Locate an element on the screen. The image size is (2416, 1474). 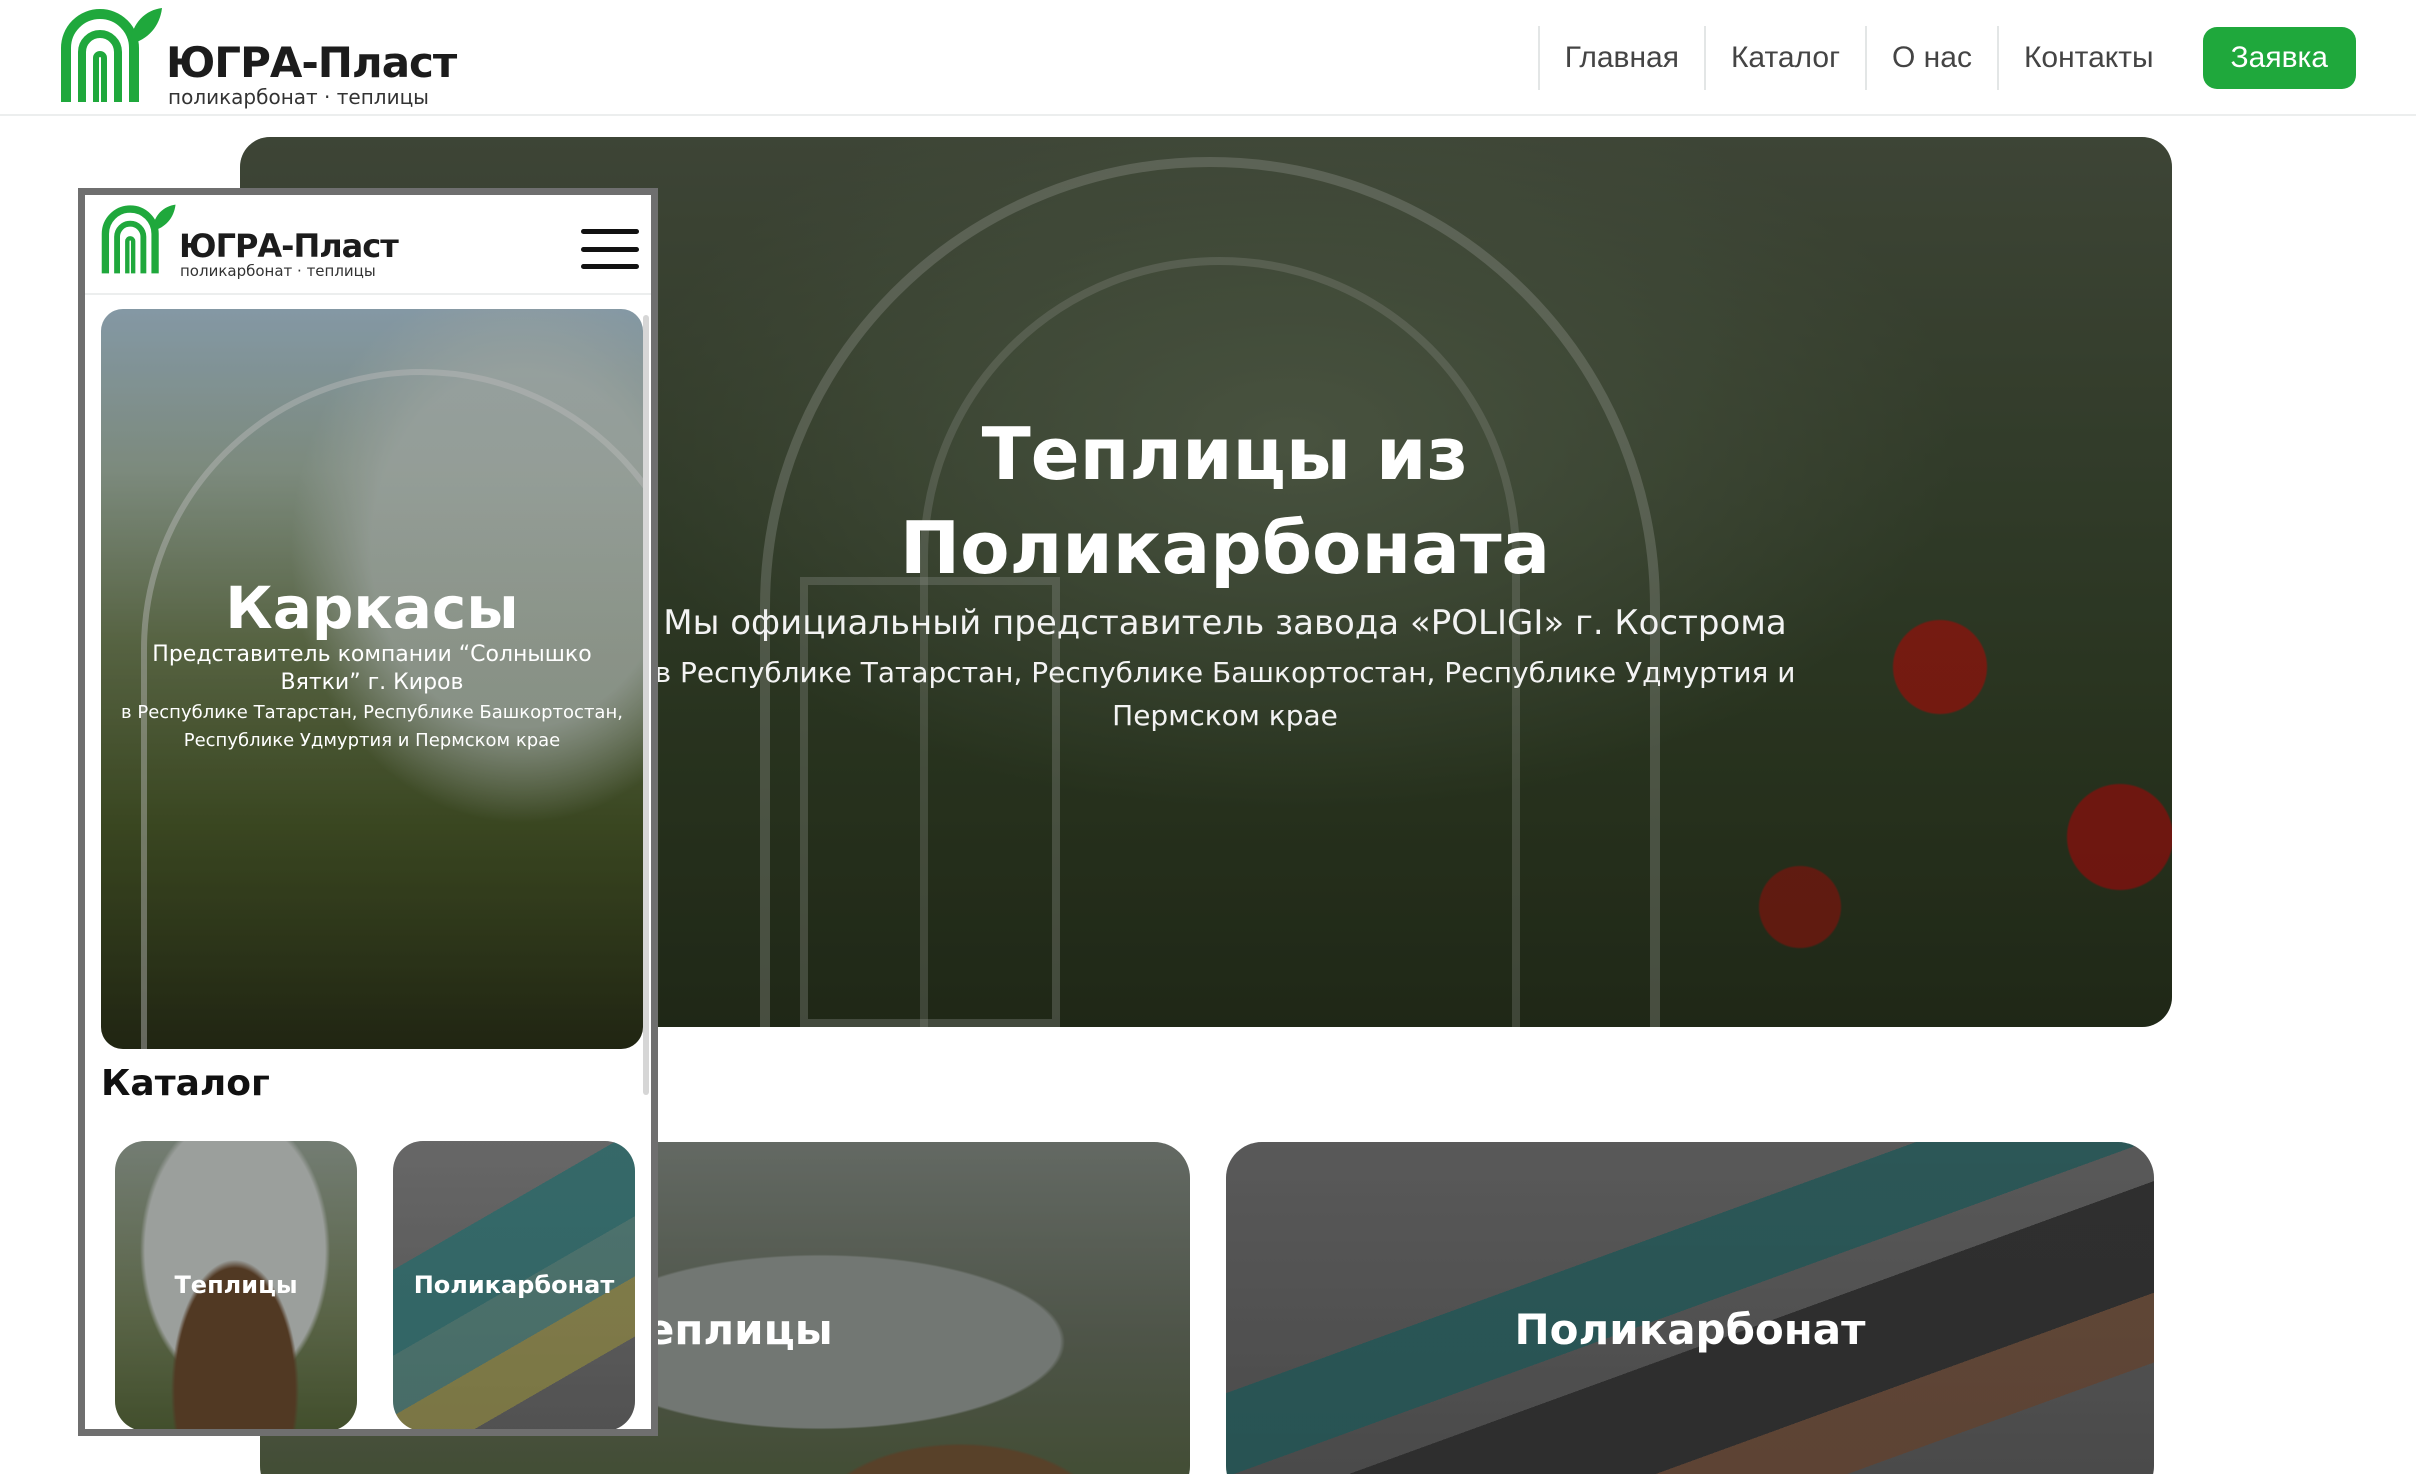
logo: ЮГРА-Пласт поликарбонат · теплицы is located at coordinates (258, 56).